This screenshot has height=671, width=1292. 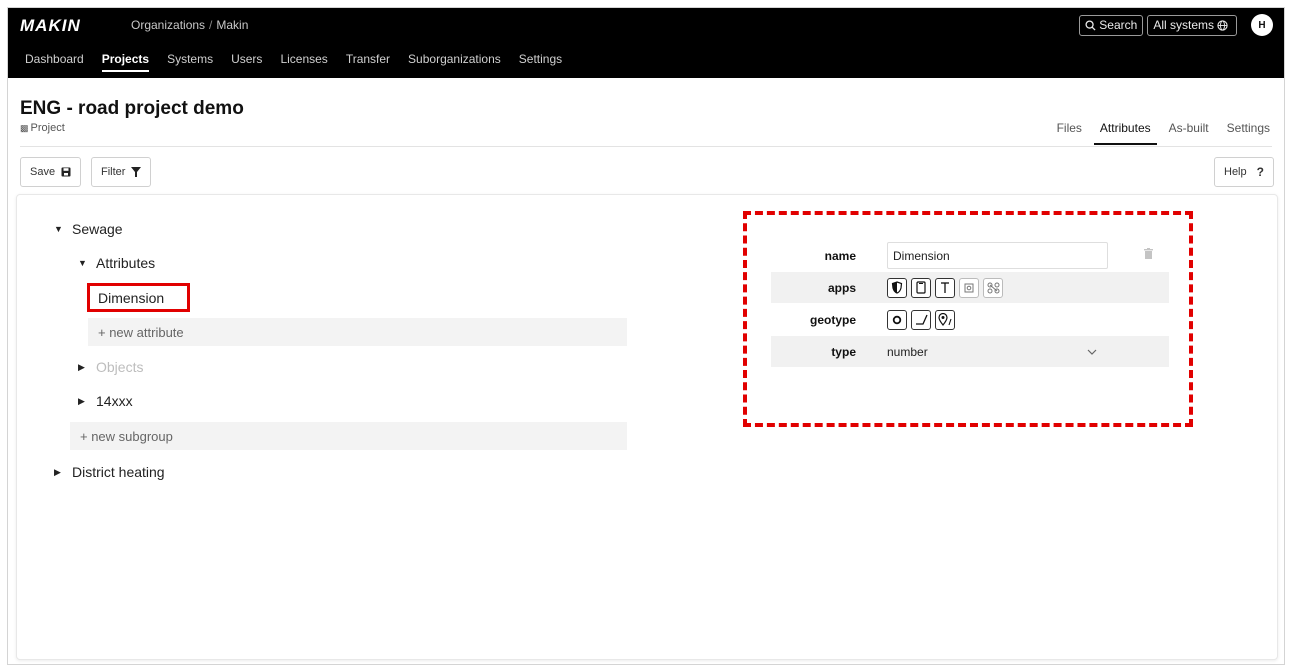 What do you see at coordinates (118, 472) in the screenshot?
I see `tree-label-district-heating: District heating` at bounding box center [118, 472].